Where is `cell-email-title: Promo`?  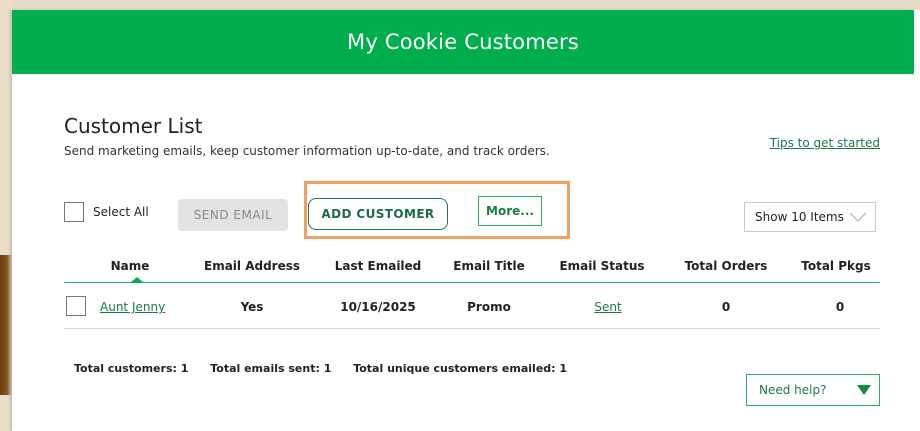
cell-email-title: Promo is located at coordinates (489, 307).